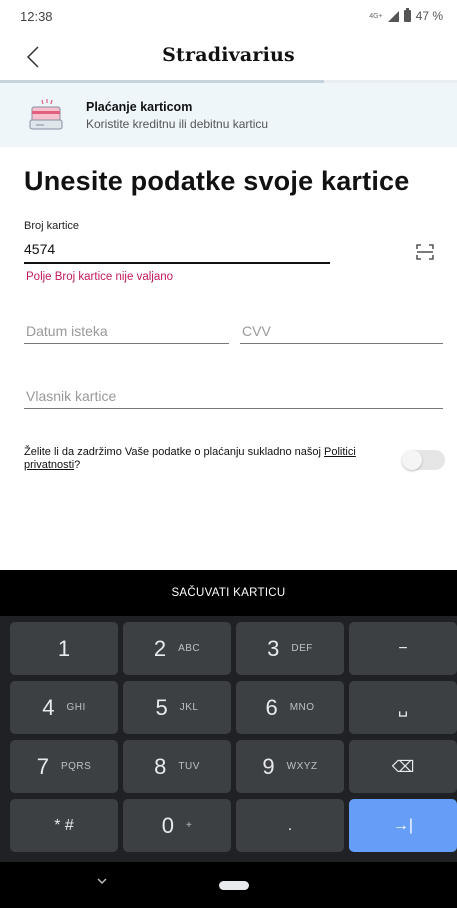  I want to click on payment-method-subtitle: Koristite kreditnu ili debitnu karticu, so click(177, 123).